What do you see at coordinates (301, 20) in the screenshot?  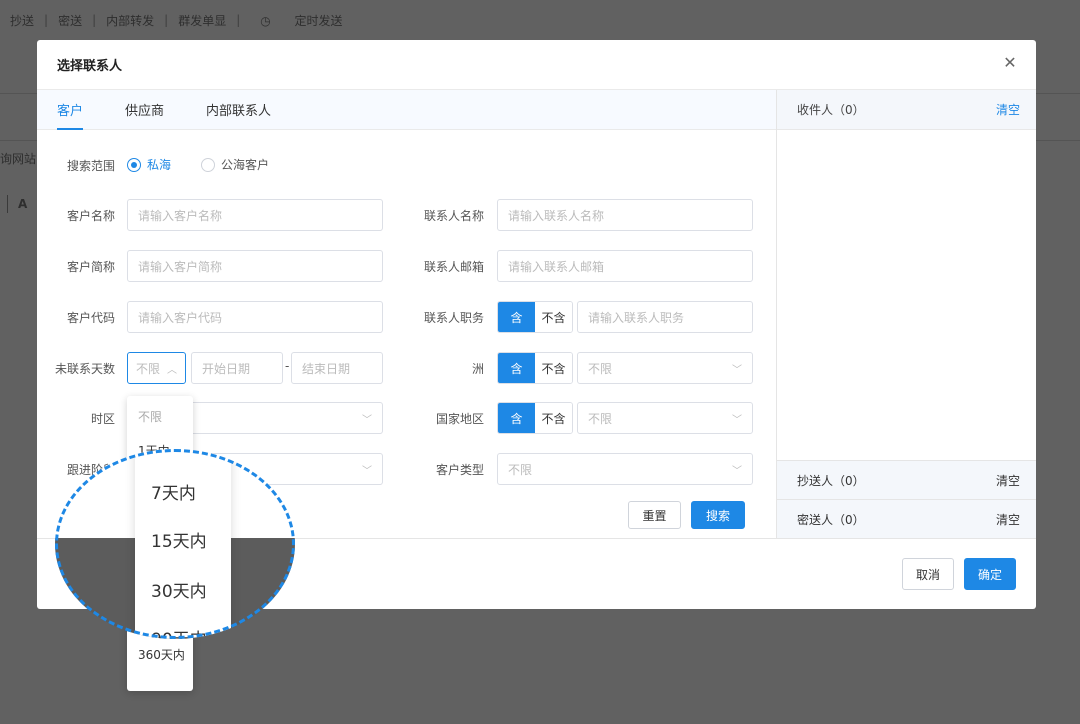 I see `bg-scheduled-send: ◷ 定时发送` at bounding box center [301, 20].